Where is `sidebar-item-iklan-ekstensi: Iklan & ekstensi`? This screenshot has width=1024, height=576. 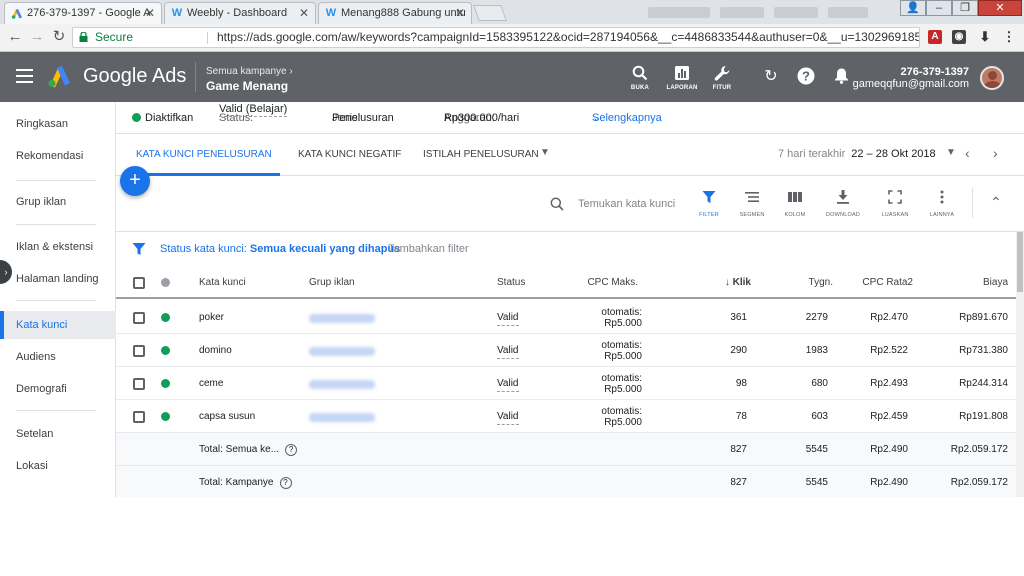
sidebar-item-iklan-ekstensi: Iklan & ekstensi is located at coordinates (58, 247).